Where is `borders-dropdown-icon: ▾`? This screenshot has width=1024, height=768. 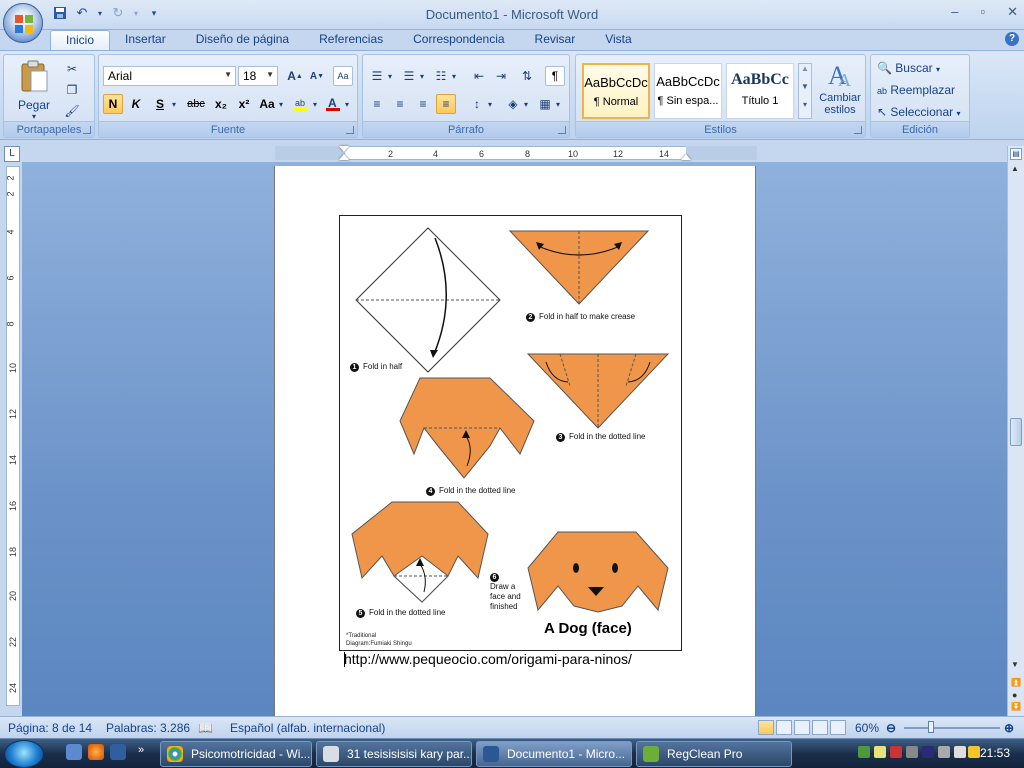
borders-dropdown-icon: ▾ is located at coordinates (558, 104).